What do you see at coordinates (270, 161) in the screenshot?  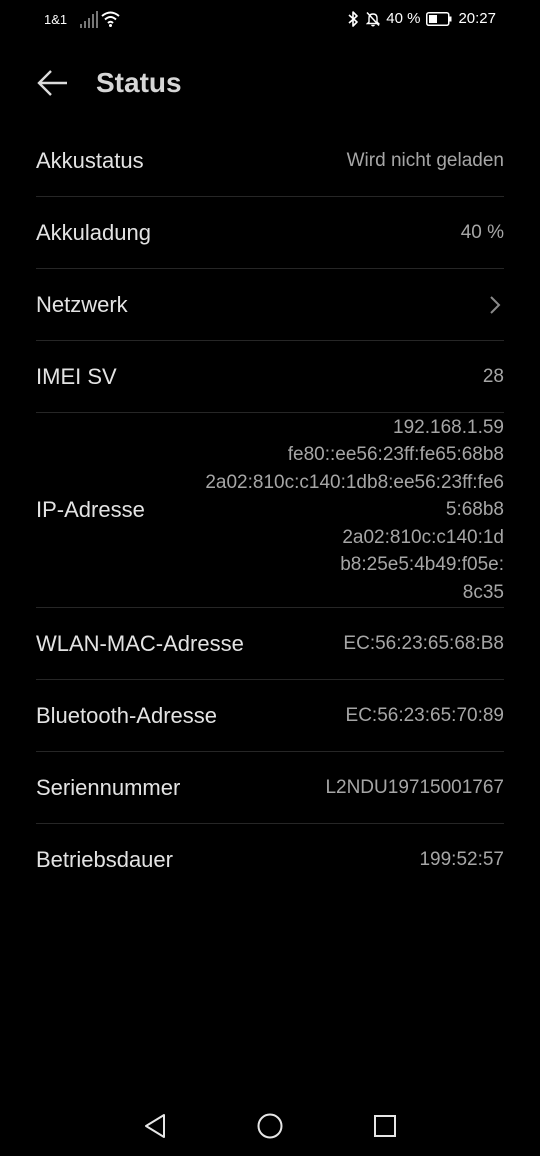 I see `row-akkustatus: Akkustatus Wird nicht geladen` at bounding box center [270, 161].